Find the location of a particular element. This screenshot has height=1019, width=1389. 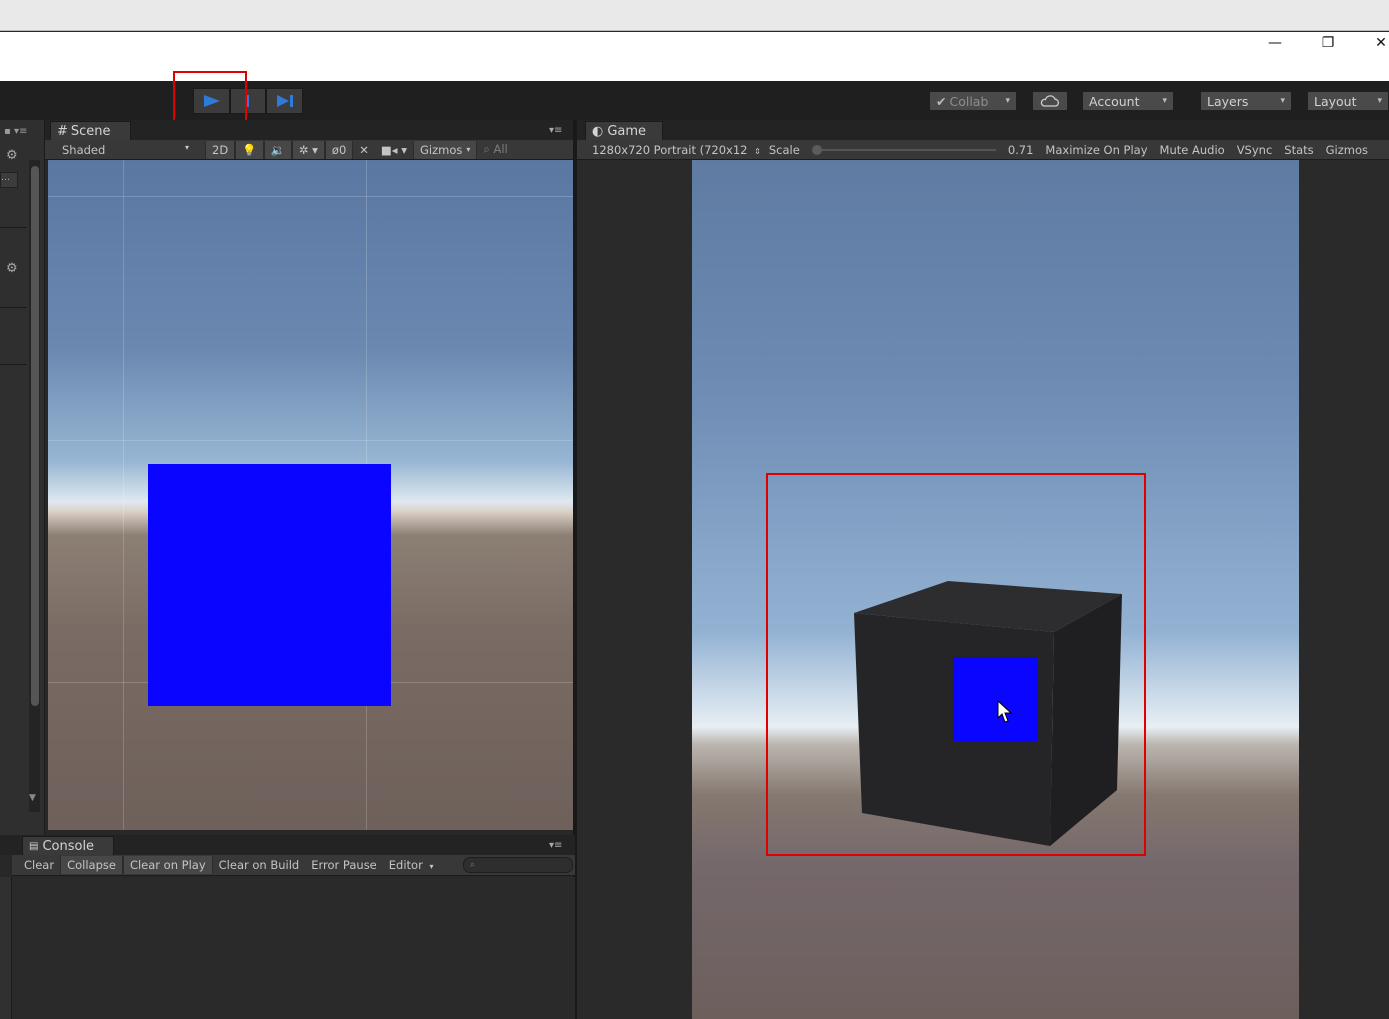

mute-audio-toggle: Mute Audio is located at coordinates (1192, 150).